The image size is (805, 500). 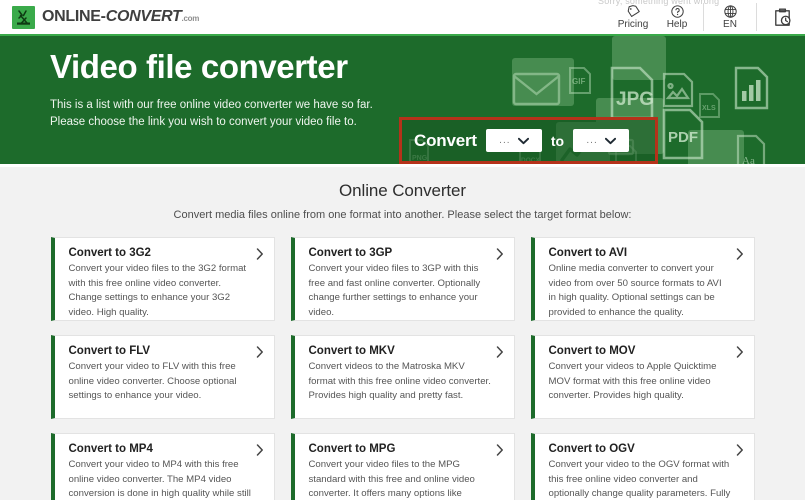 I want to click on section-title: Online Converter, so click(x=402, y=190).